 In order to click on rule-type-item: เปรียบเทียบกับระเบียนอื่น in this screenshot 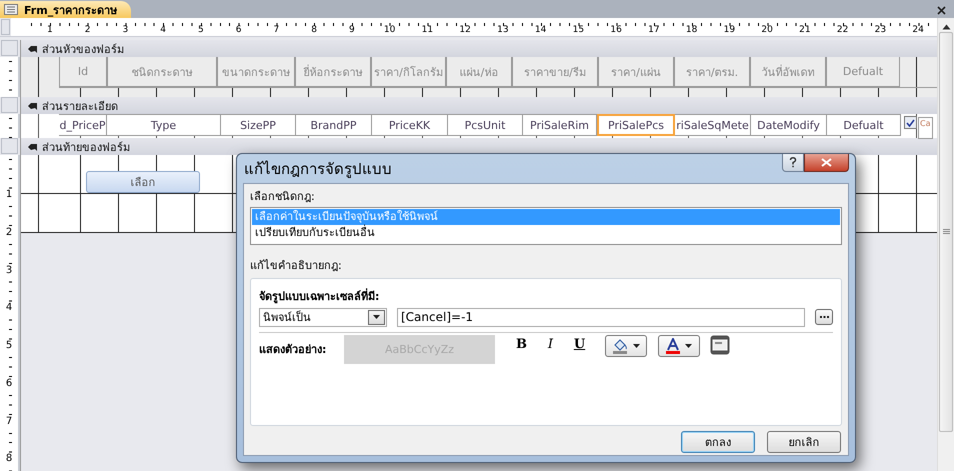, I will do `click(546, 233)`.